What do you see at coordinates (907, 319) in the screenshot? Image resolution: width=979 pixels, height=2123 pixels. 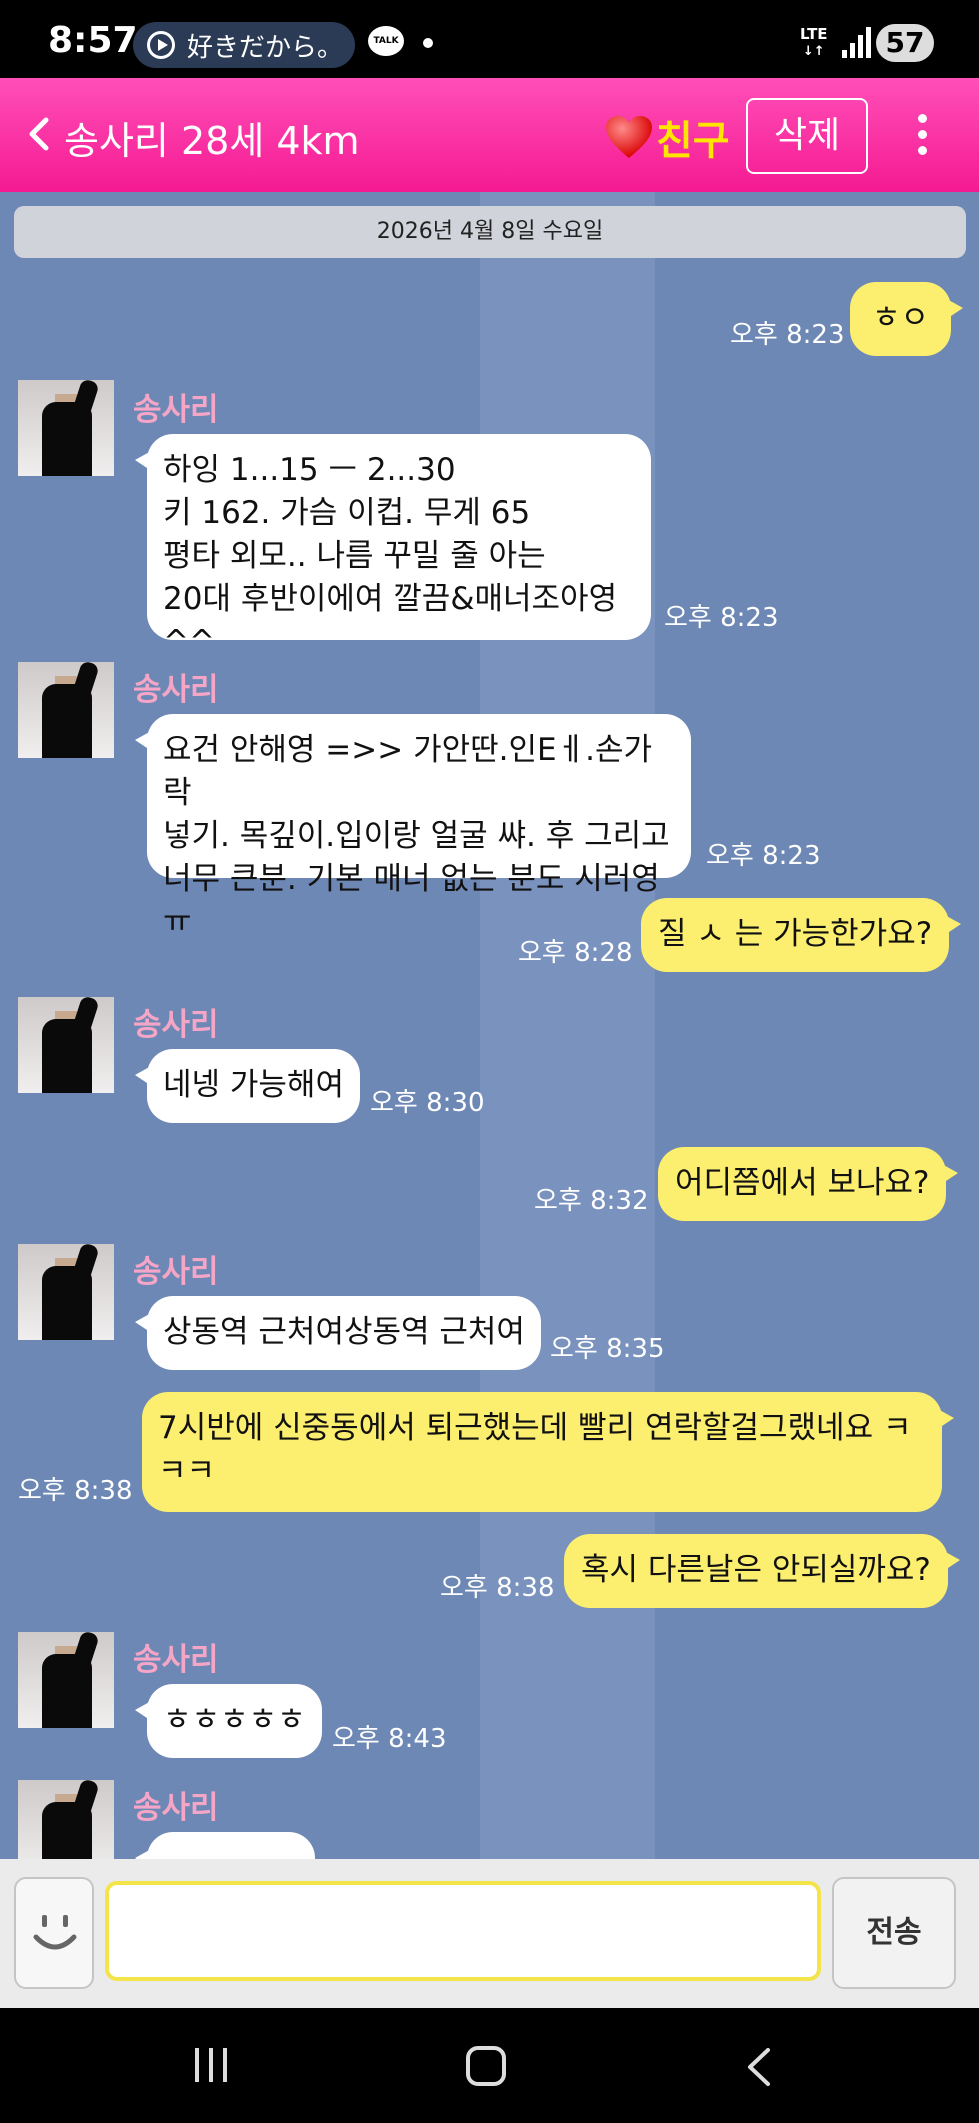 I see `outgoing-message-bubble: ㅎㅇ` at bounding box center [907, 319].